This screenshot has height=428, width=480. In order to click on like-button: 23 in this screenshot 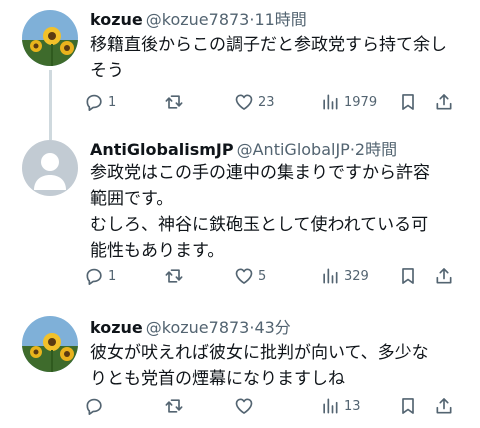, I will do `click(254, 102)`.